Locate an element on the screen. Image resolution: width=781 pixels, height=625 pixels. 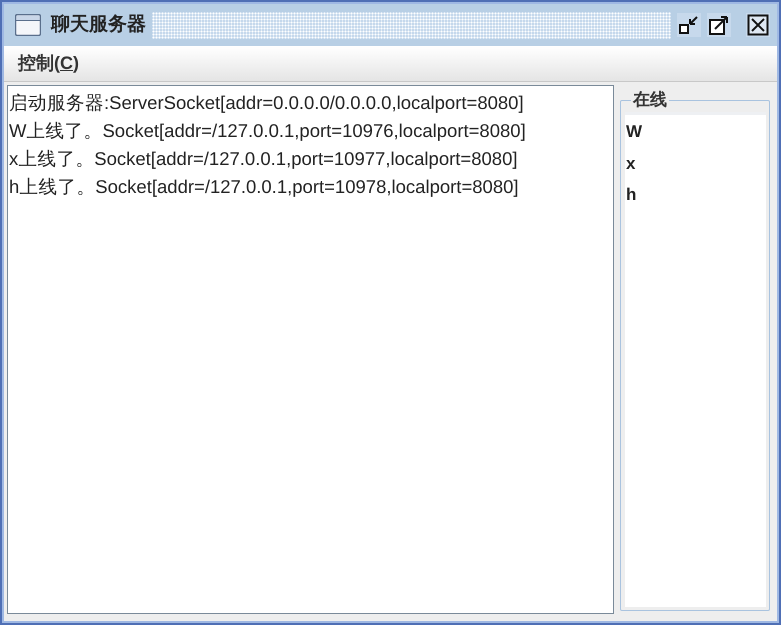
close-button is located at coordinates (758, 25).